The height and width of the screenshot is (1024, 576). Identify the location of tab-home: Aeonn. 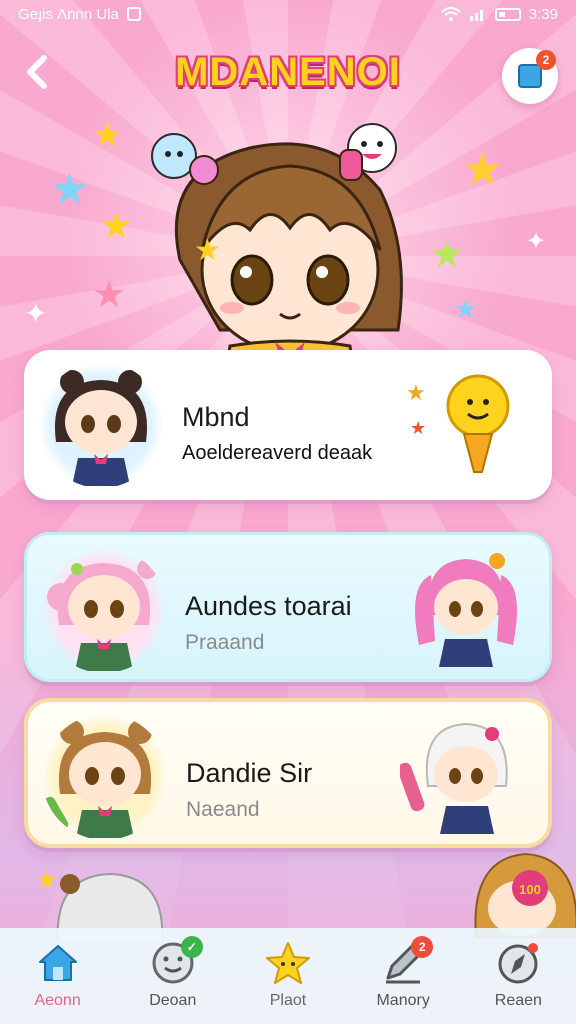
(58, 975).